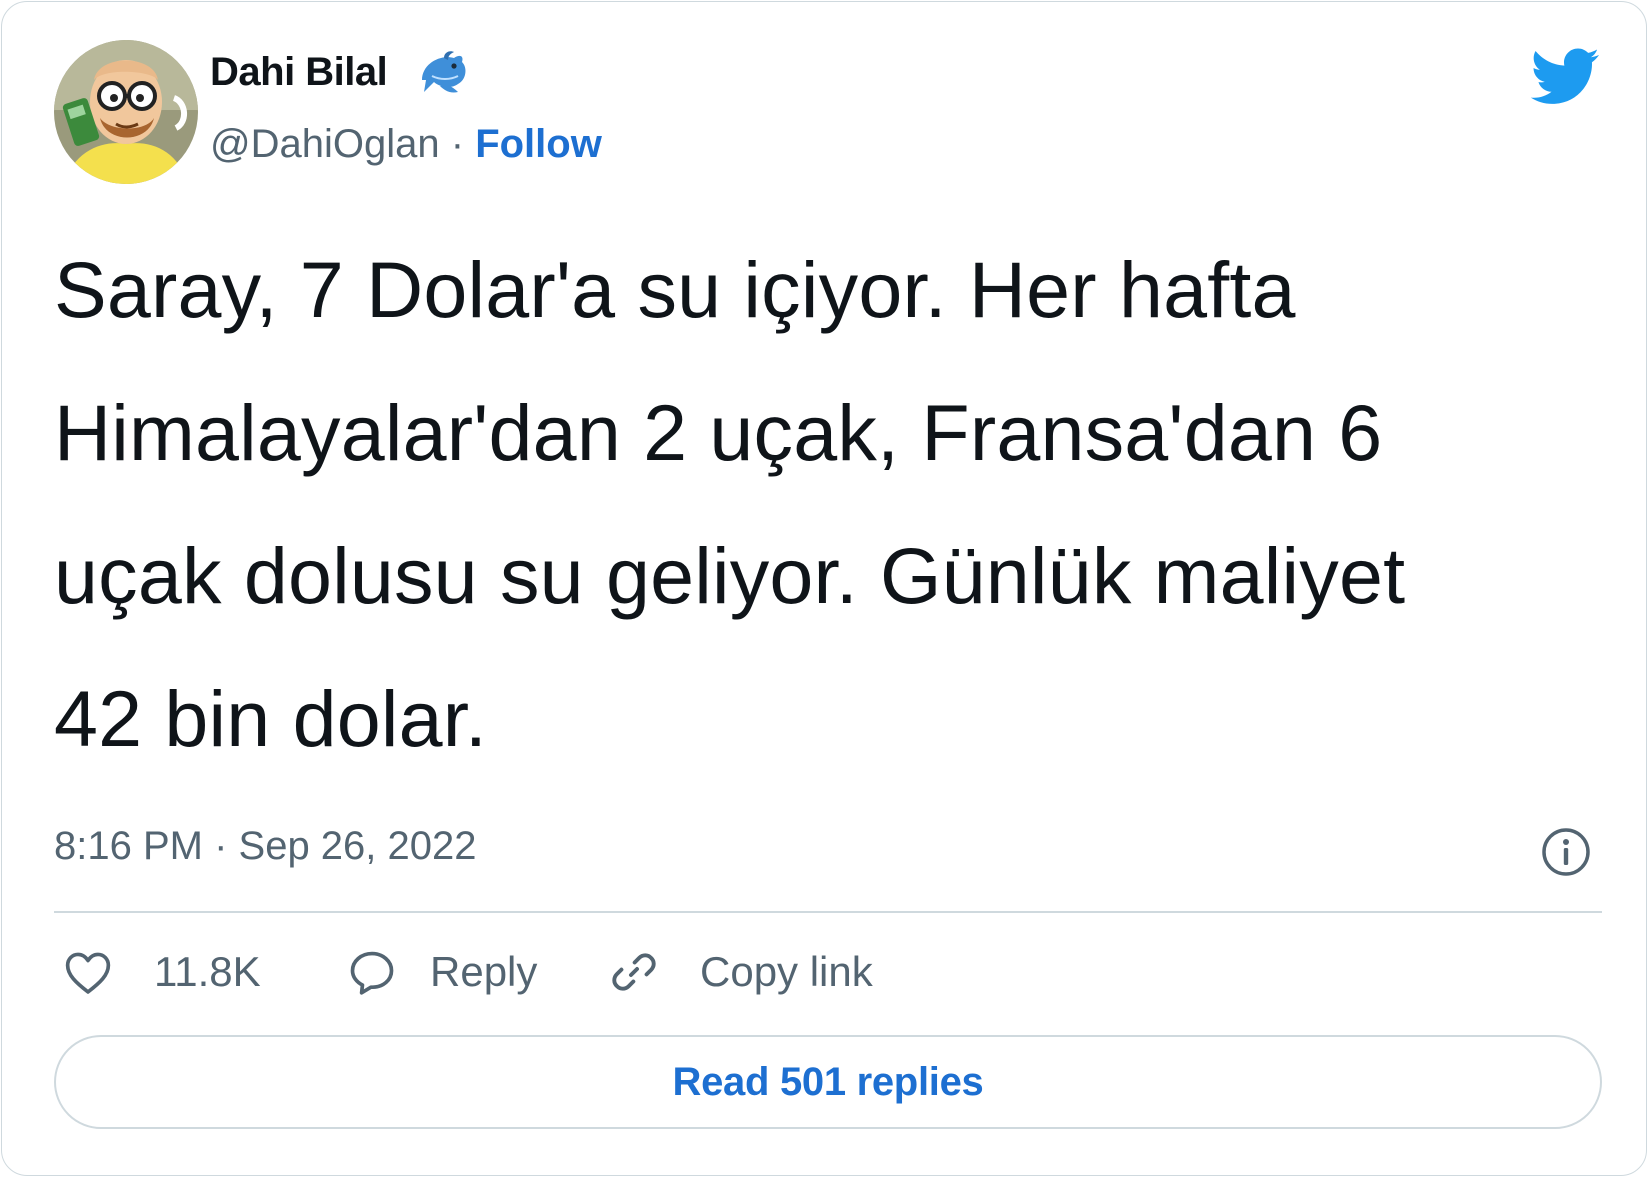 The width and height of the screenshot is (1650, 1179). What do you see at coordinates (325, 144) in the screenshot?
I see `author-handle: @DahiOglan` at bounding box center [325, 144].